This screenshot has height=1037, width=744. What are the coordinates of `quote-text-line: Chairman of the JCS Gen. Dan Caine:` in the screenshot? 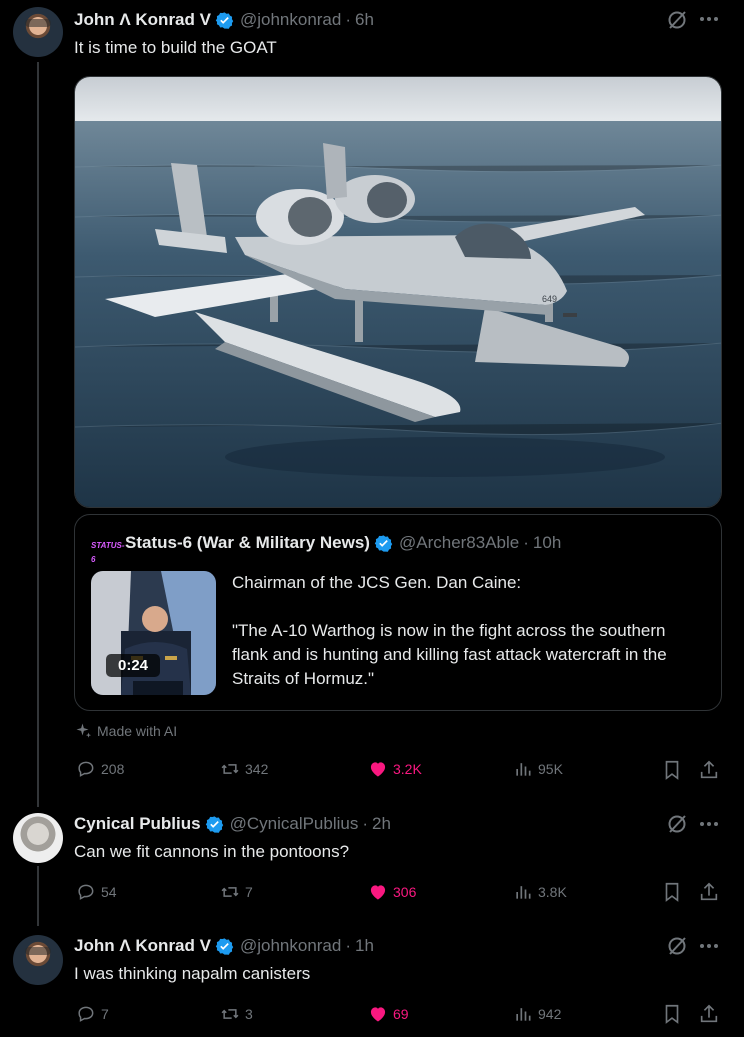 It's located at (377, 582).